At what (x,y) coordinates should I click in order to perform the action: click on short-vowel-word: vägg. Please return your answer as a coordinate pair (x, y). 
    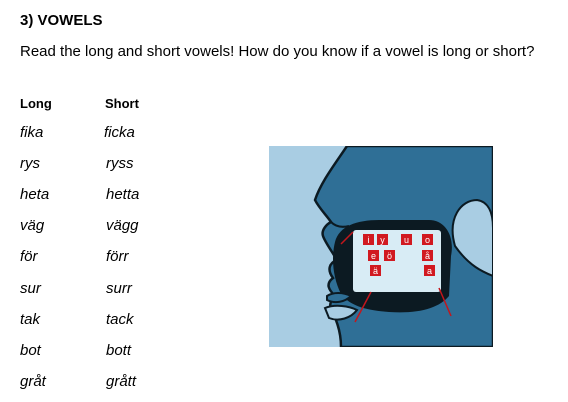
    Looking at the image, I should click on (122, 225).